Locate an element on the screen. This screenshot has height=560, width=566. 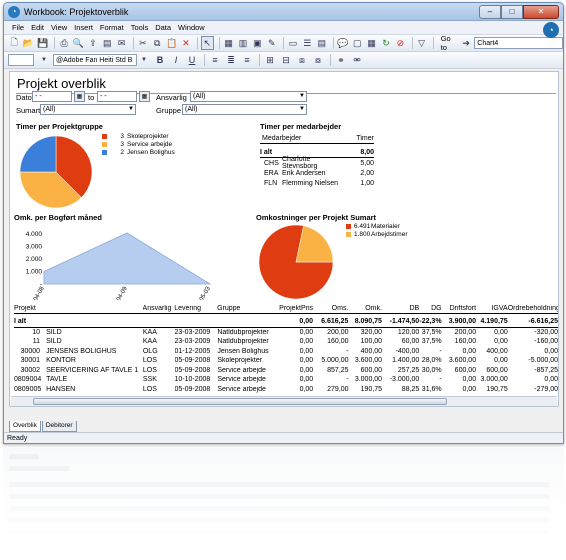
style-select is located at coordinates (21, 60).